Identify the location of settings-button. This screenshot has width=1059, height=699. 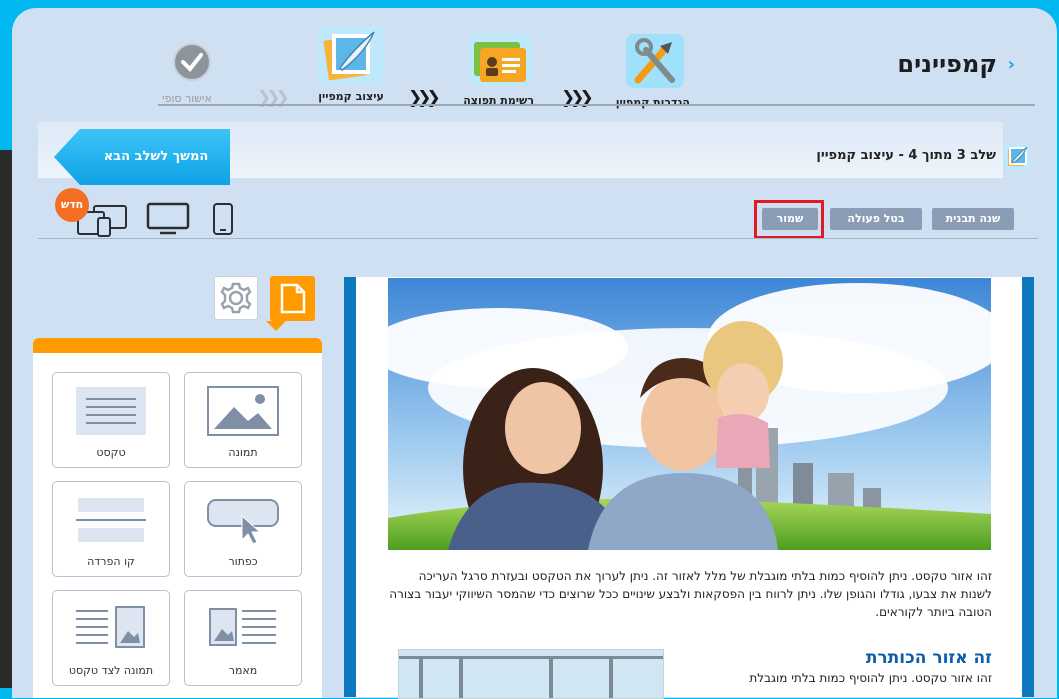
(236, 298).